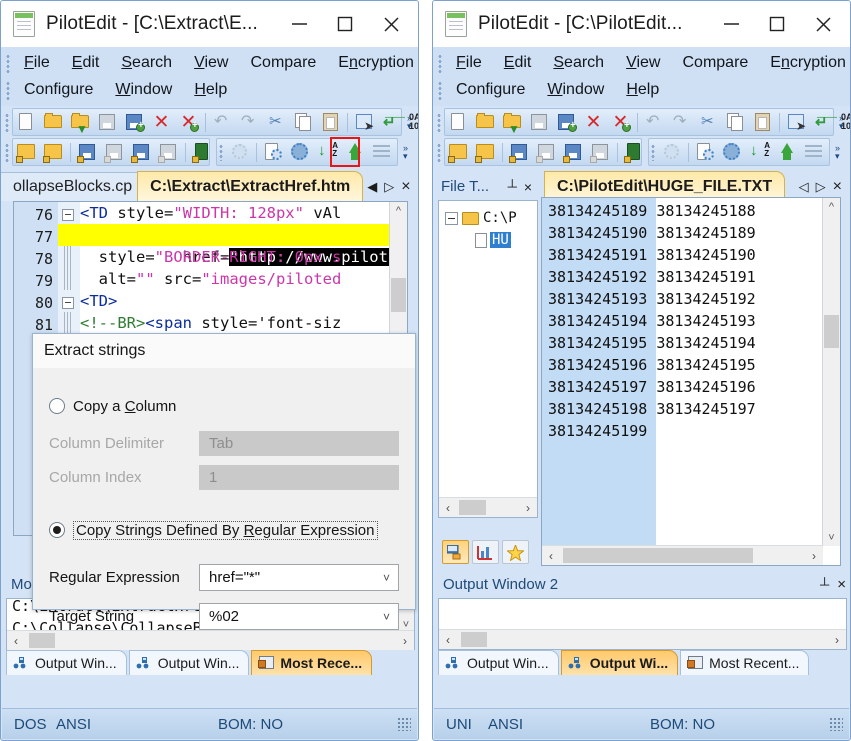 This screenshot has height=741, width=851. I want to click on file-tree-button, so click(455, 551).